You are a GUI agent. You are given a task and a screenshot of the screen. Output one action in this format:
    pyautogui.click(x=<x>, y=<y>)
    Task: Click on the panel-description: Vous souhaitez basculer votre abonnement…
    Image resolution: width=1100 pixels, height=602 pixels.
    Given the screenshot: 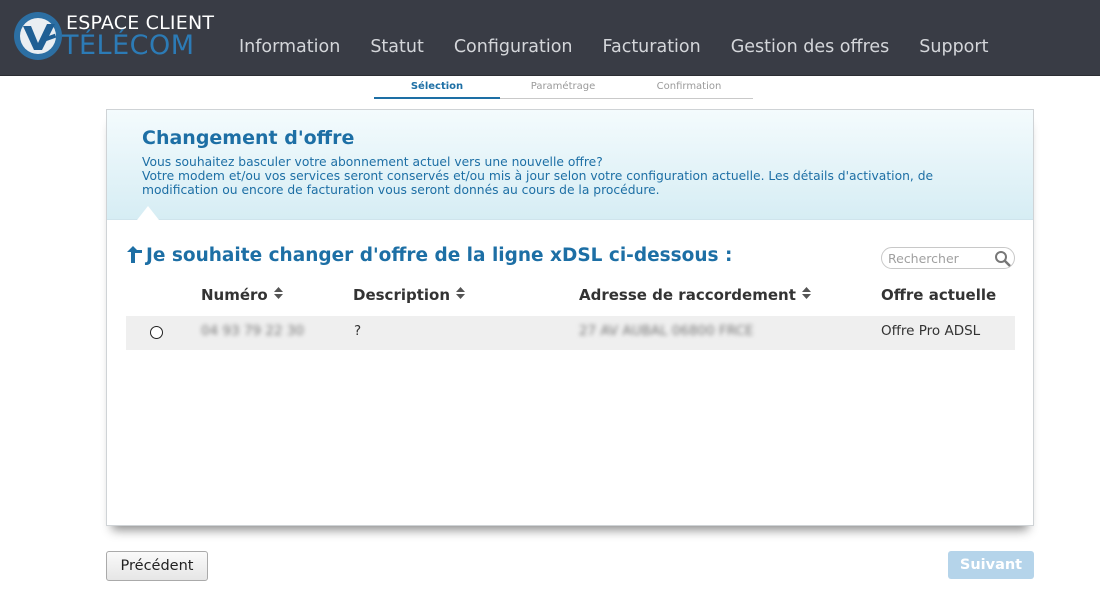 What is the action you would take?
    pyautogui.click(x=572, y=176)
    